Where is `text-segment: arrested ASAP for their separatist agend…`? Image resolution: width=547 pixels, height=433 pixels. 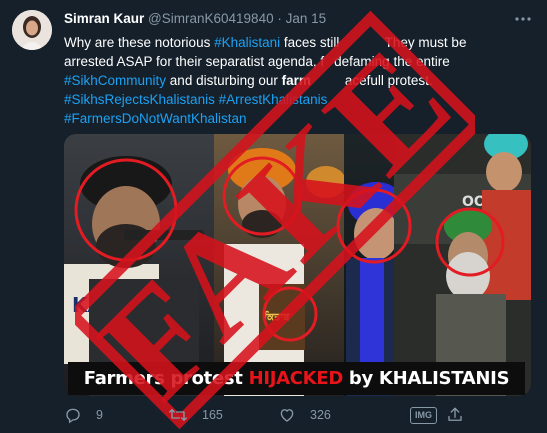
text-segment: arrested ASAP for their separatist agend… is located at coordinates (194, 61).